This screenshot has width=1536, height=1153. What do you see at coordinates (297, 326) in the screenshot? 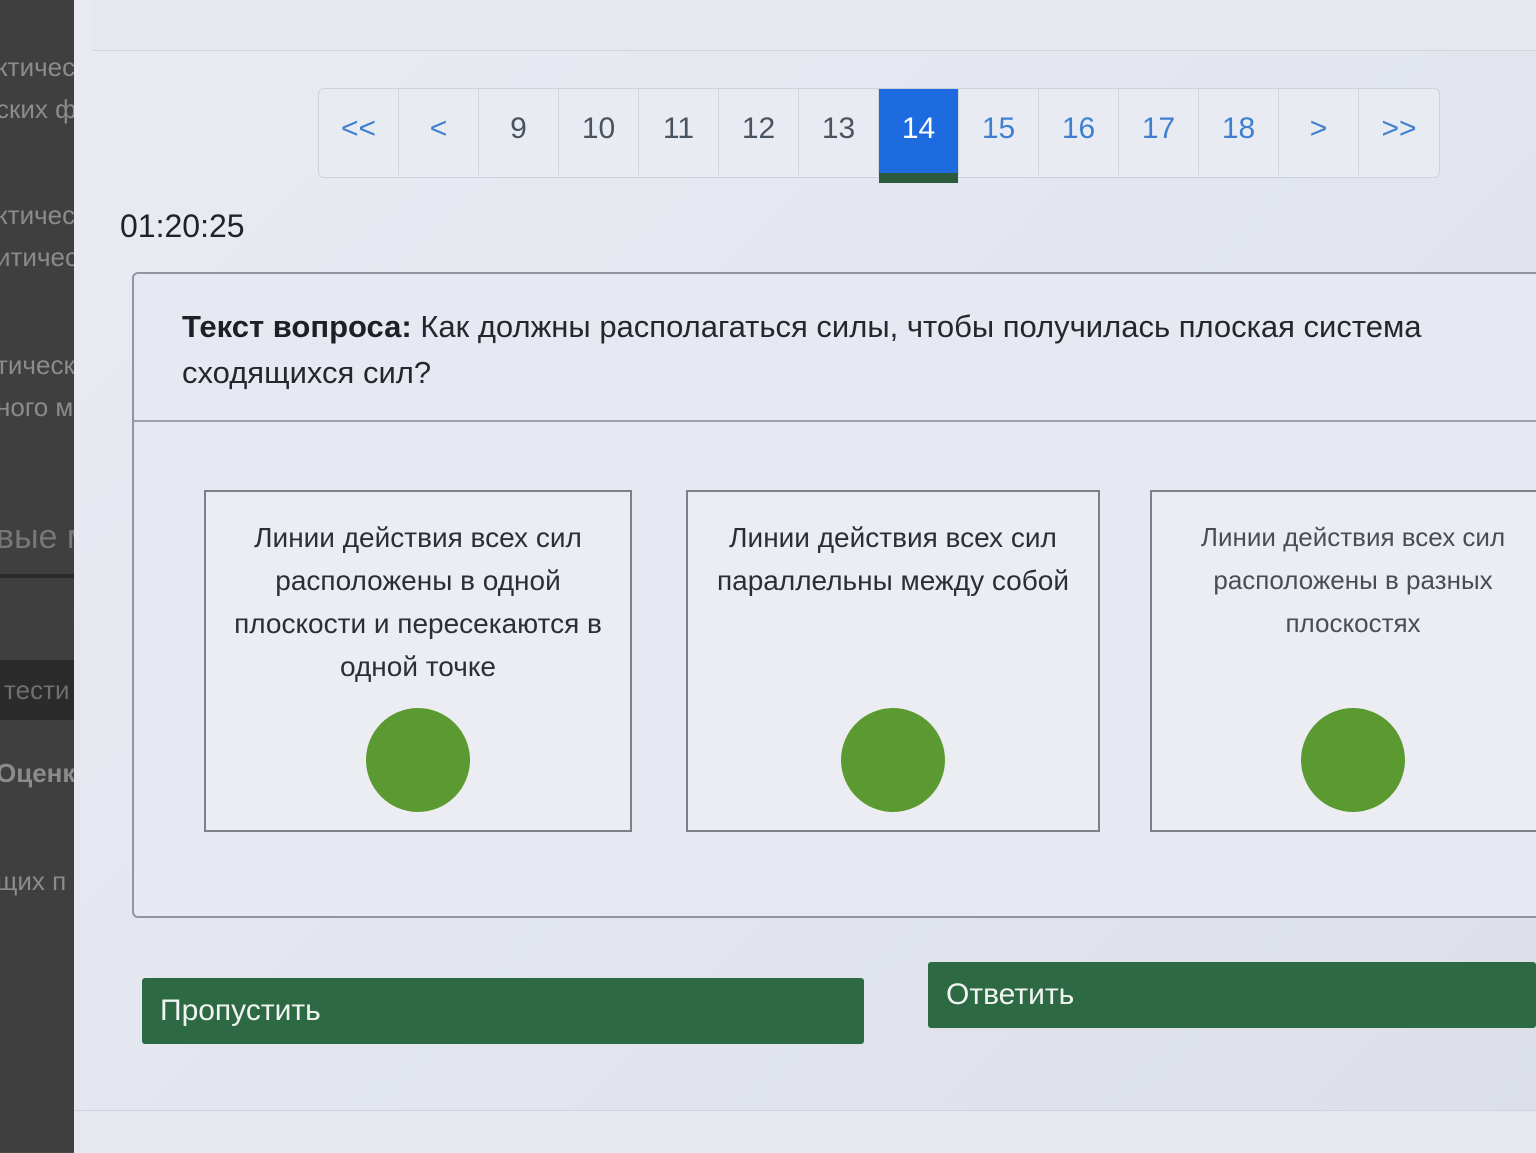
I see `question-label: Текст вопроса:` at bounding box center [297, 326].